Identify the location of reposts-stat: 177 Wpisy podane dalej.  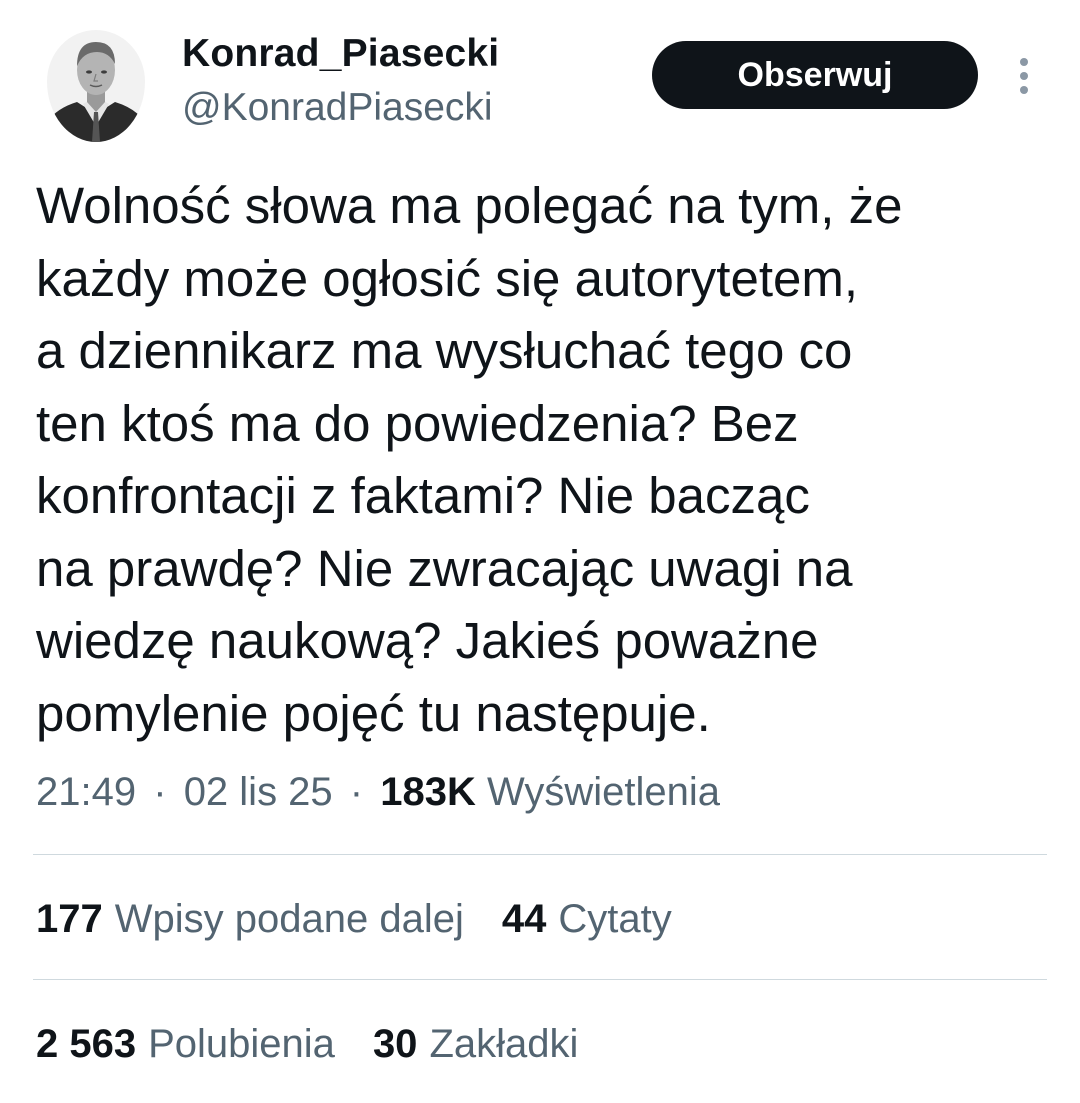
(250, 919).